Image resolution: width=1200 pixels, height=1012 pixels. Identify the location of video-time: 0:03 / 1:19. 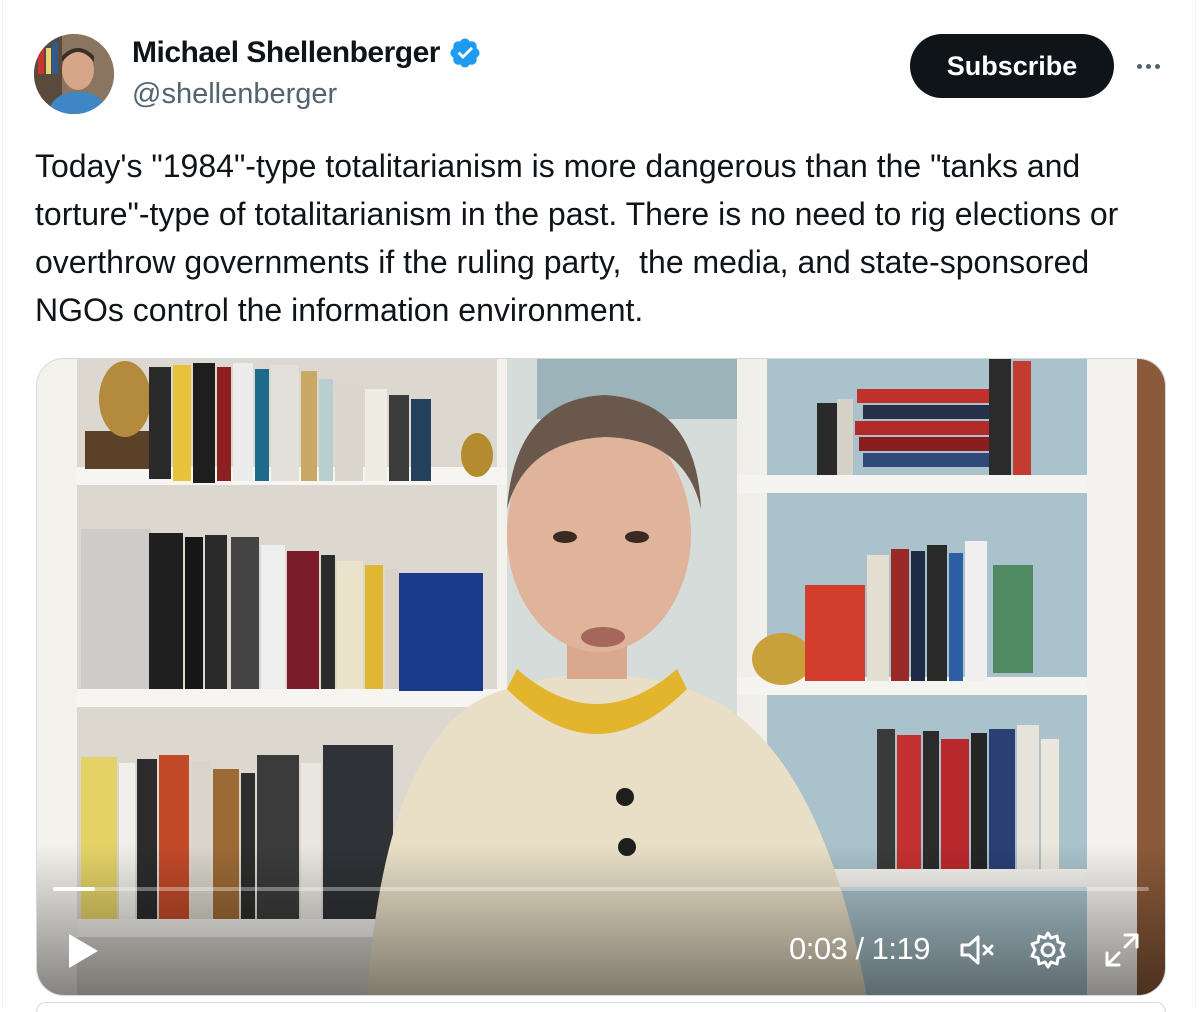
(860, 948).